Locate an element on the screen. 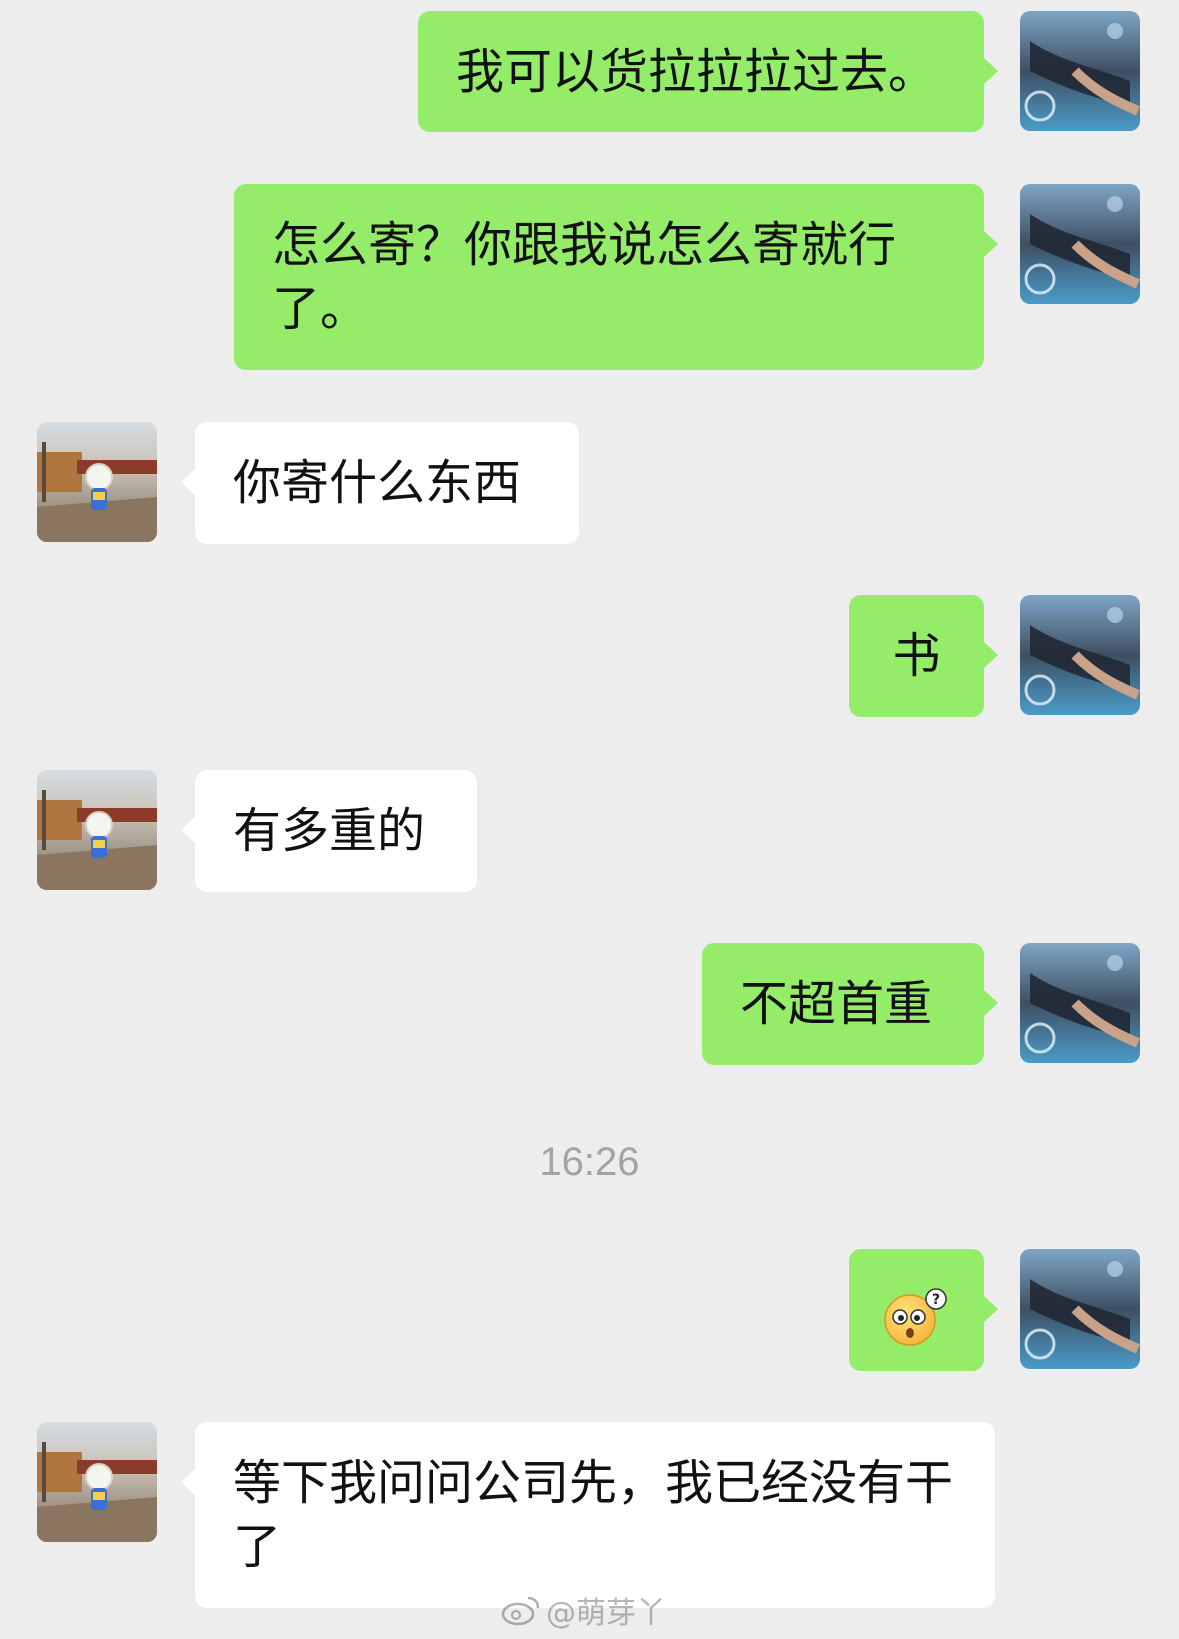 This screenshot has height=1639, width=1179. message-bubble-other: 等下我问问公司先，我已经没有干了 is located at coordinates (588, 1515).